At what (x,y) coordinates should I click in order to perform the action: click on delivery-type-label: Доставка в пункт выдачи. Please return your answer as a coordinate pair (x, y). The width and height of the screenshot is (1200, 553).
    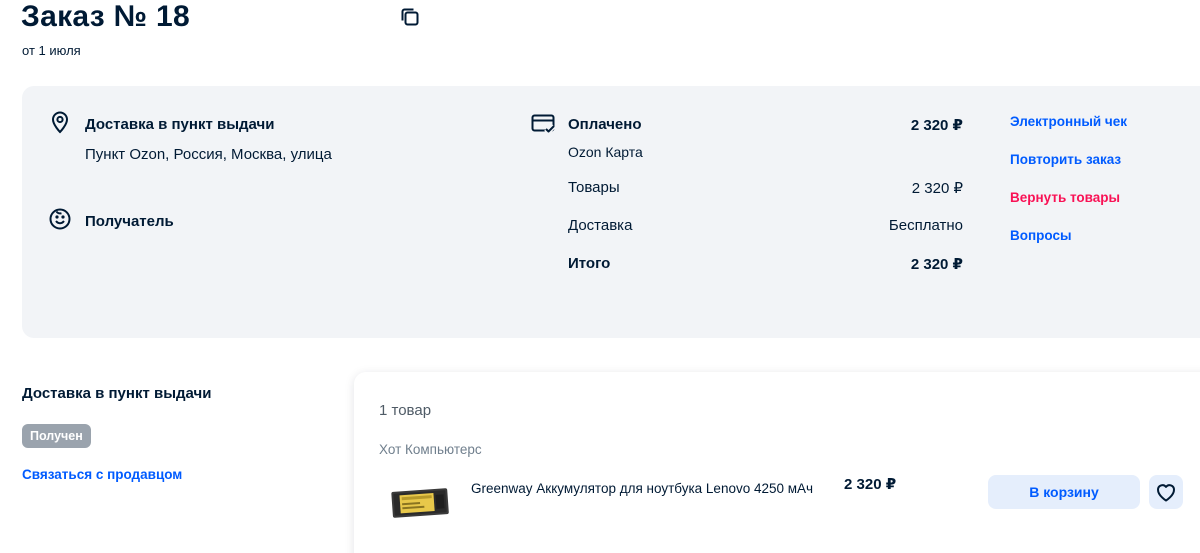
    Looking at the image, I should click on (180, 124).